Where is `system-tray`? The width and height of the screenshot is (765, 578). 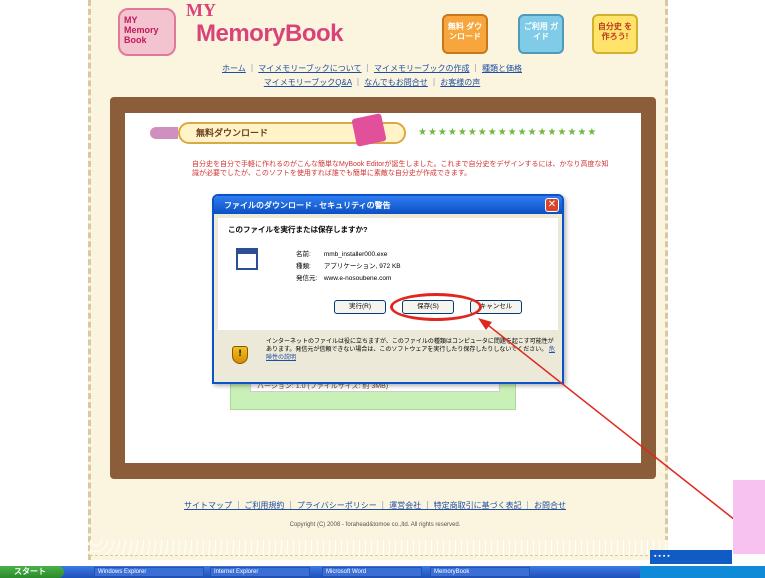 system-tray is located at coordinates (702, 572).